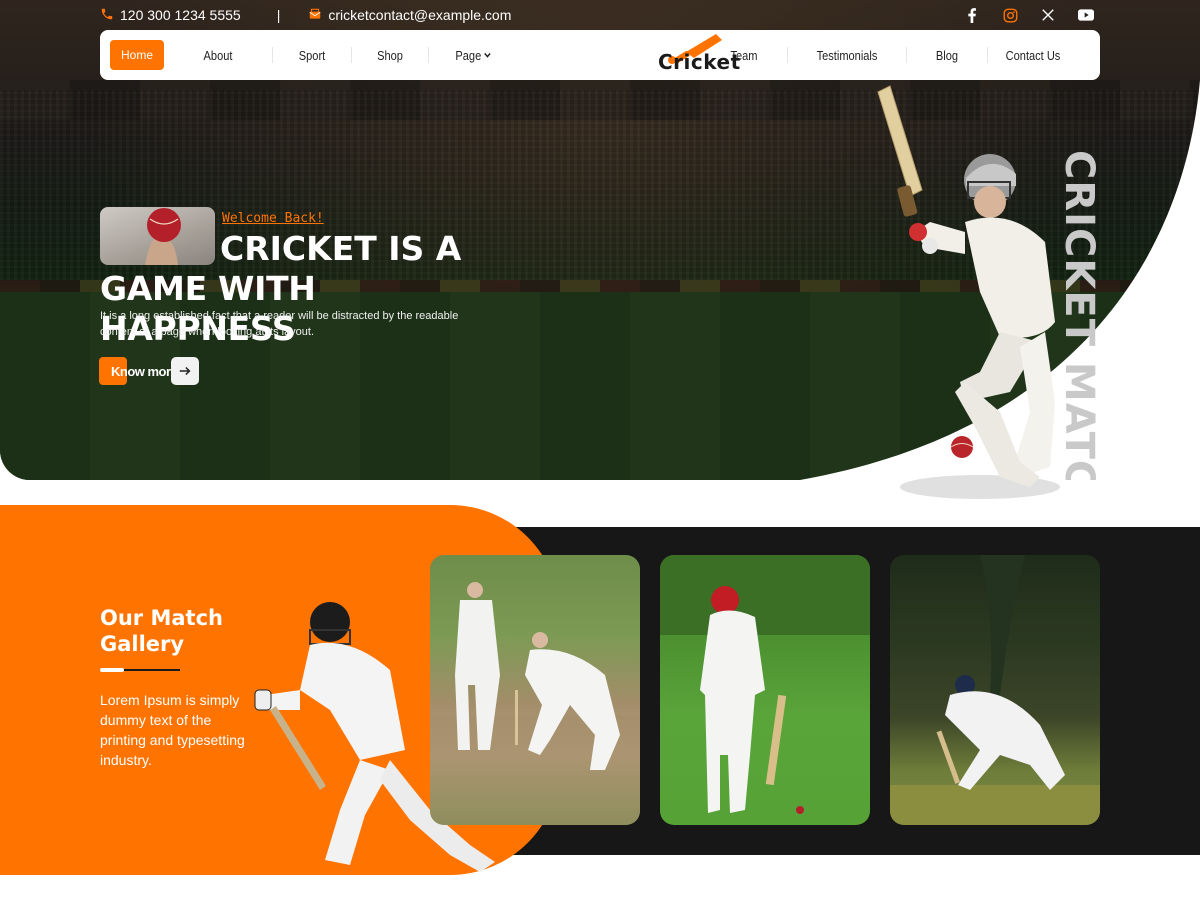 This screenshot has width=1200, height=900. I want to click on gallery-photo-bowler, so click(535, 690).